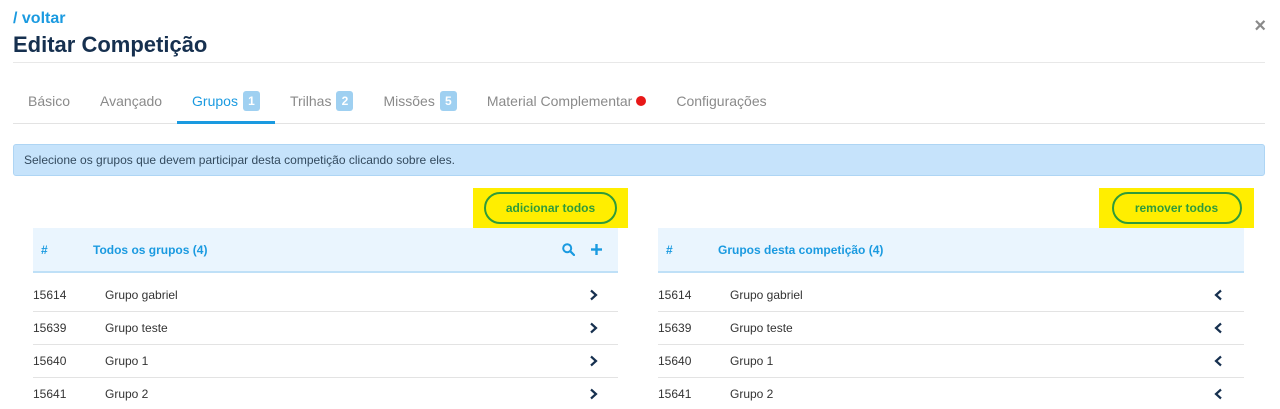  I want to click on add-all-highlight: adicionar todos, so click(550, 208).